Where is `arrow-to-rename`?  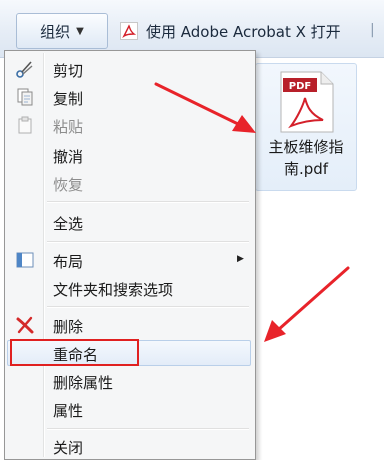 arrow-to-rename is located at coordinates (307, 304).